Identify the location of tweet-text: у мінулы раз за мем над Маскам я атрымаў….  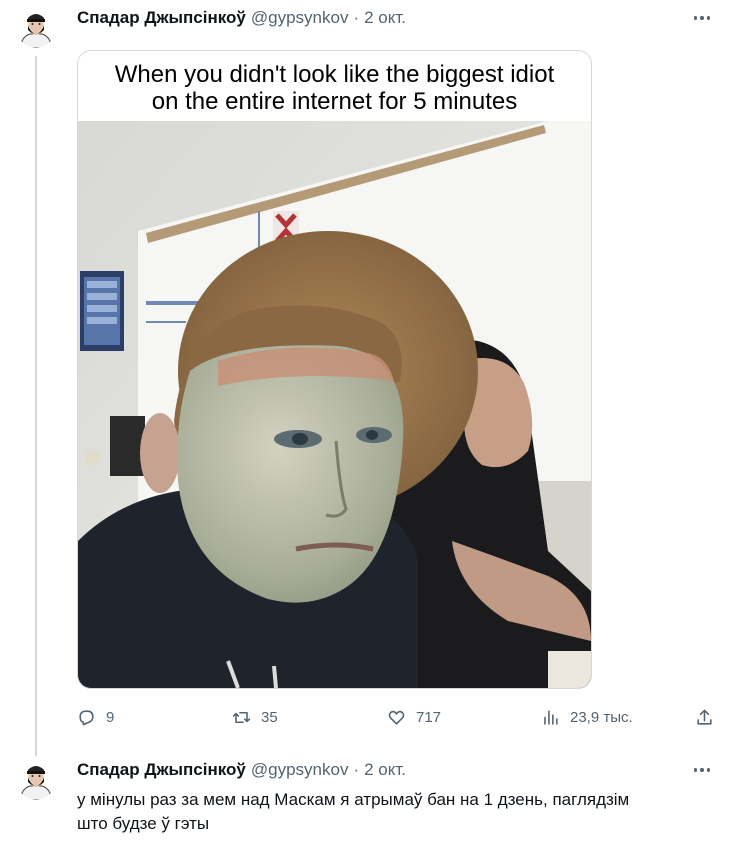
(397, 812).